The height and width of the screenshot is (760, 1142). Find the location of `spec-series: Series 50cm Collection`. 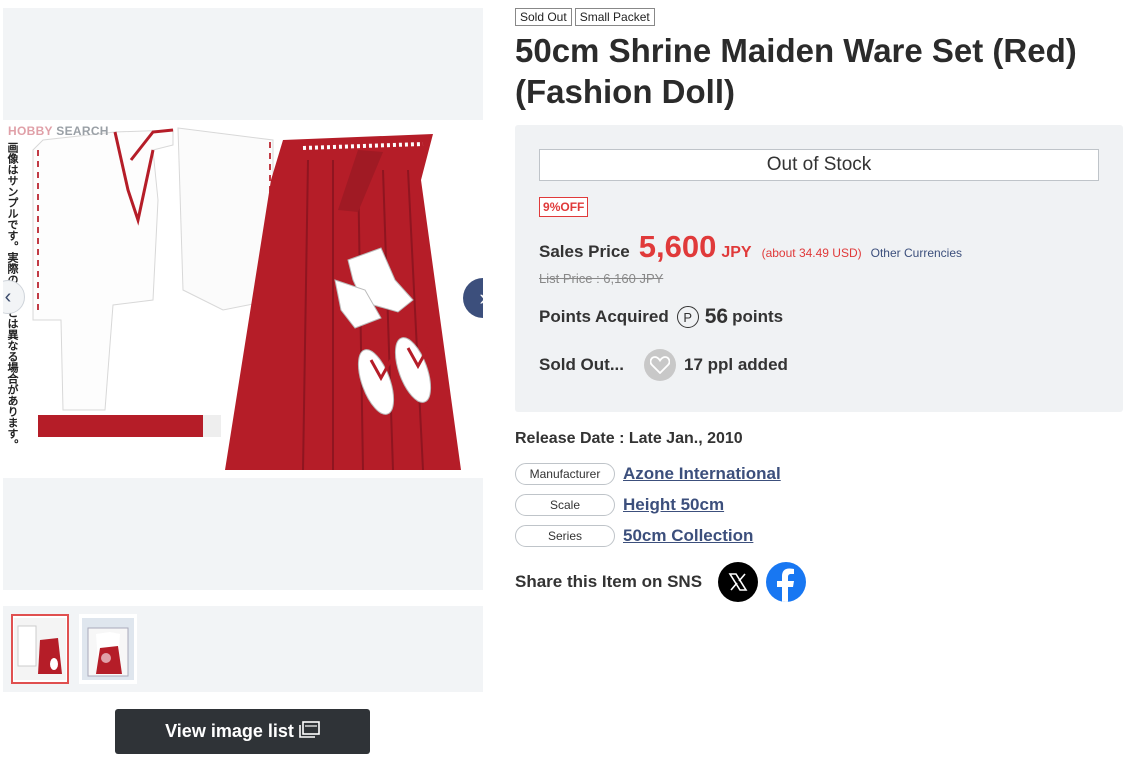

spec-series: Series 50cm Collection is located at coordinates (634, 536).